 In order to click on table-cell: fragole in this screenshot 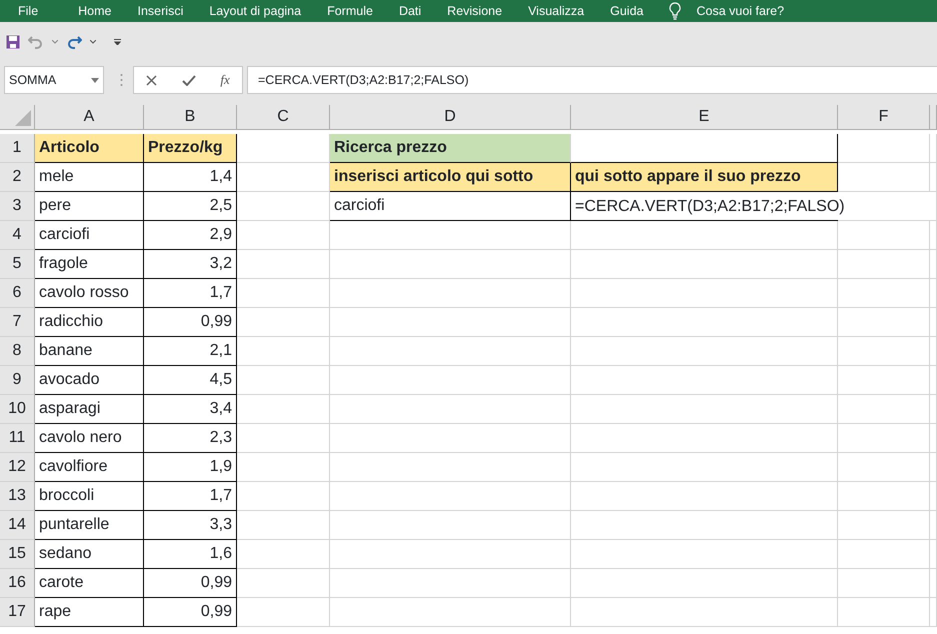, I will do `click(89, 264)`.